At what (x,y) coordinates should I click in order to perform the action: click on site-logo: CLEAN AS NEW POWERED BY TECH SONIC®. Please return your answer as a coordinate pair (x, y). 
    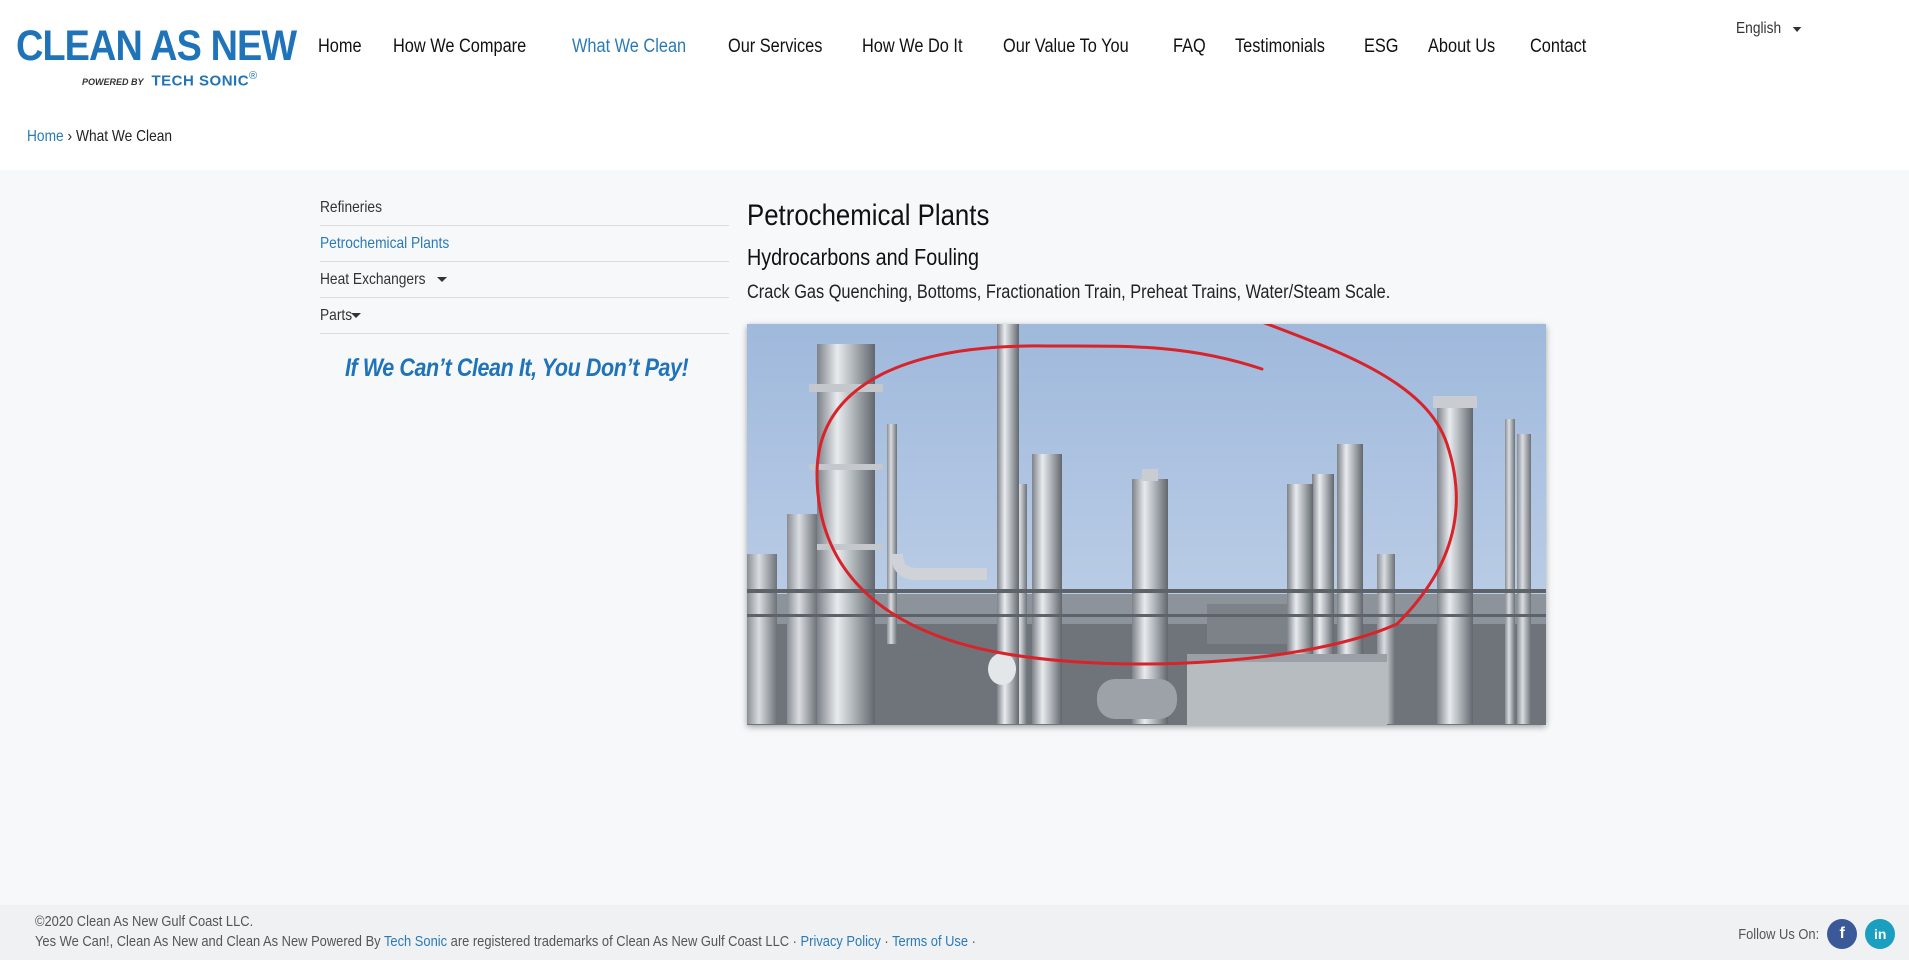
    Looking at the image, I should click on (156, 57).